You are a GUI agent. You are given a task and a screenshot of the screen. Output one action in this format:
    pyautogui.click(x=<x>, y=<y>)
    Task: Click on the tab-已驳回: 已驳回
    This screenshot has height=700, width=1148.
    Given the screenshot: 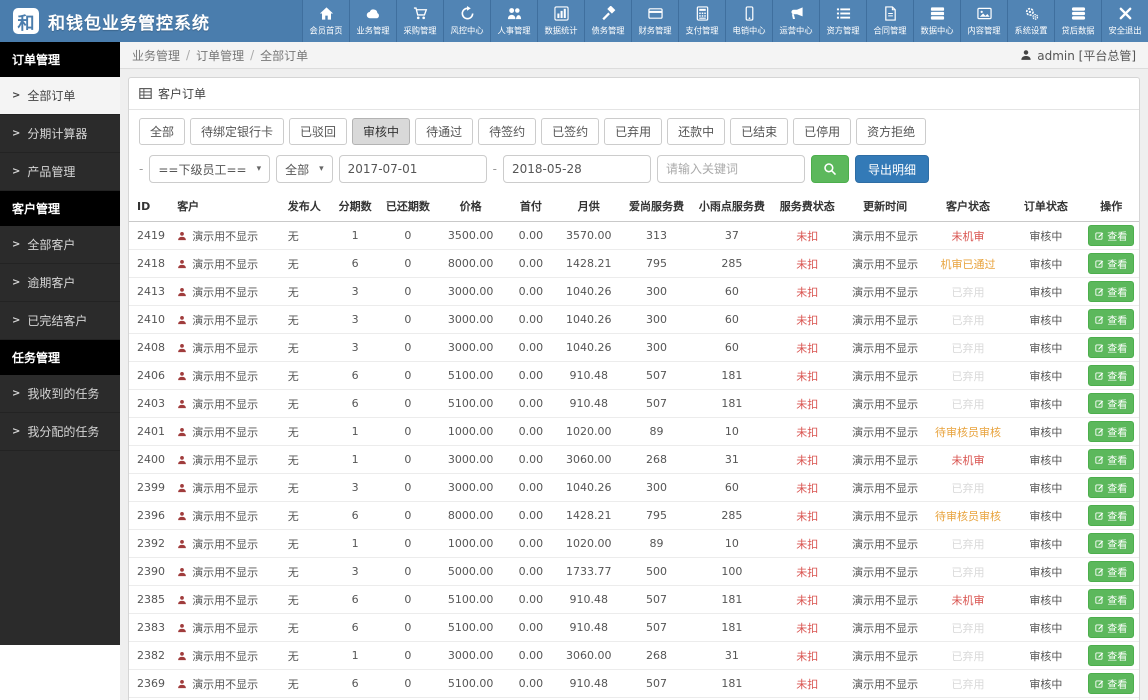 What is the action you would take?
    pyautogui.click(x=318, y=131)
    